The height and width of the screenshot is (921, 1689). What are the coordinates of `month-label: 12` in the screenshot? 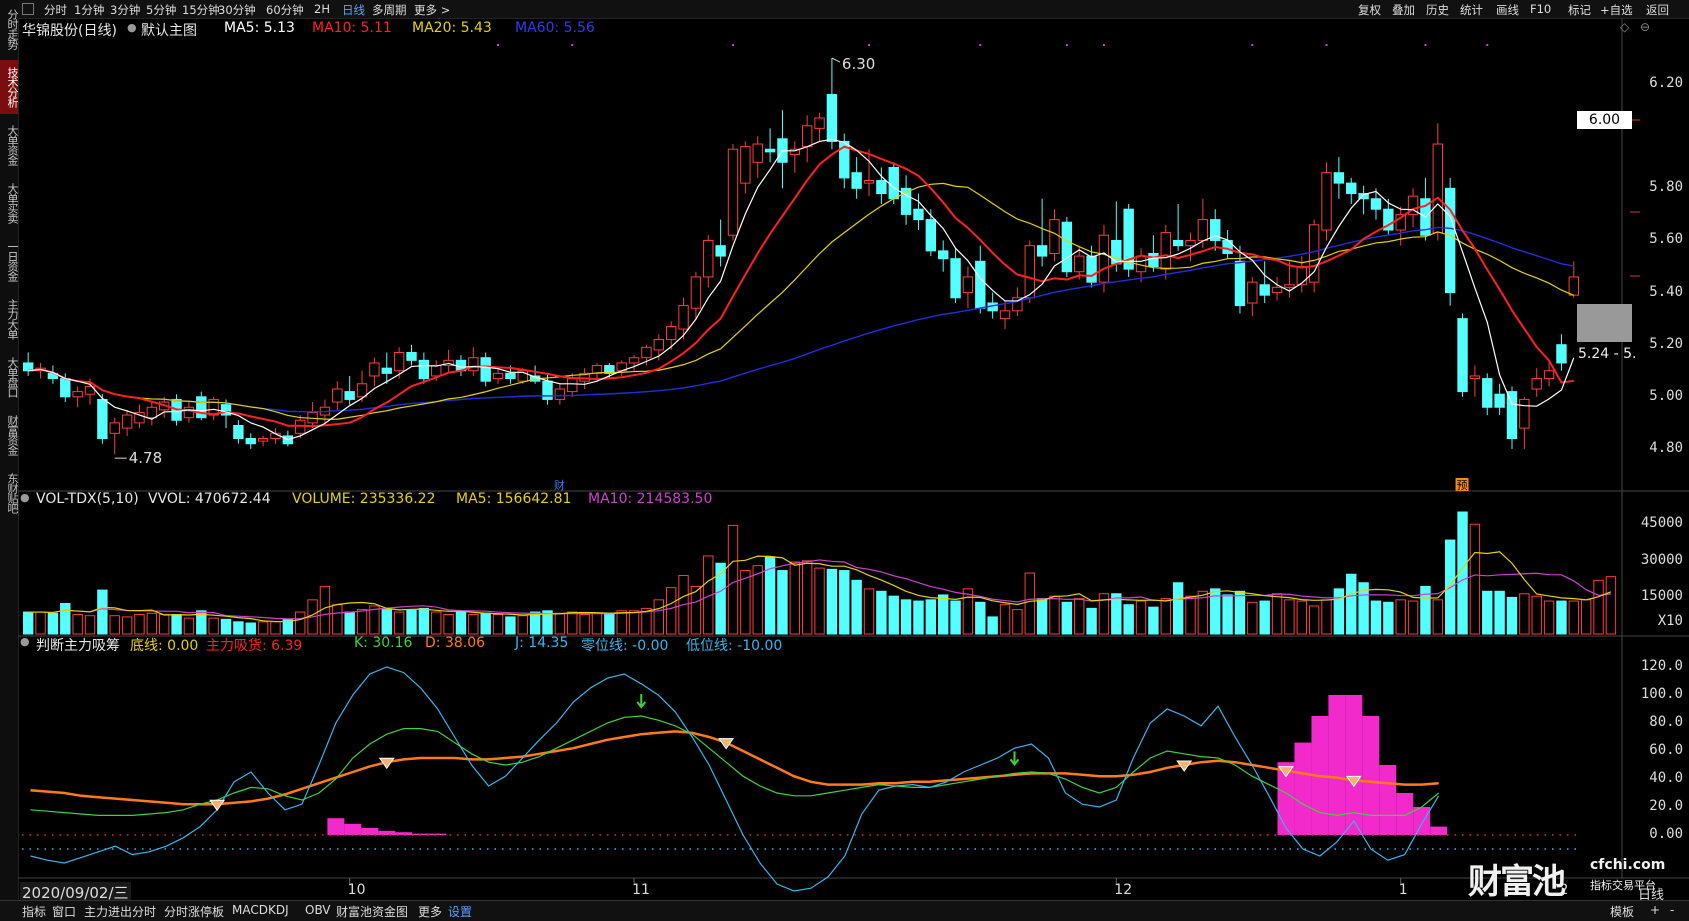 It's located at (1123, 890).